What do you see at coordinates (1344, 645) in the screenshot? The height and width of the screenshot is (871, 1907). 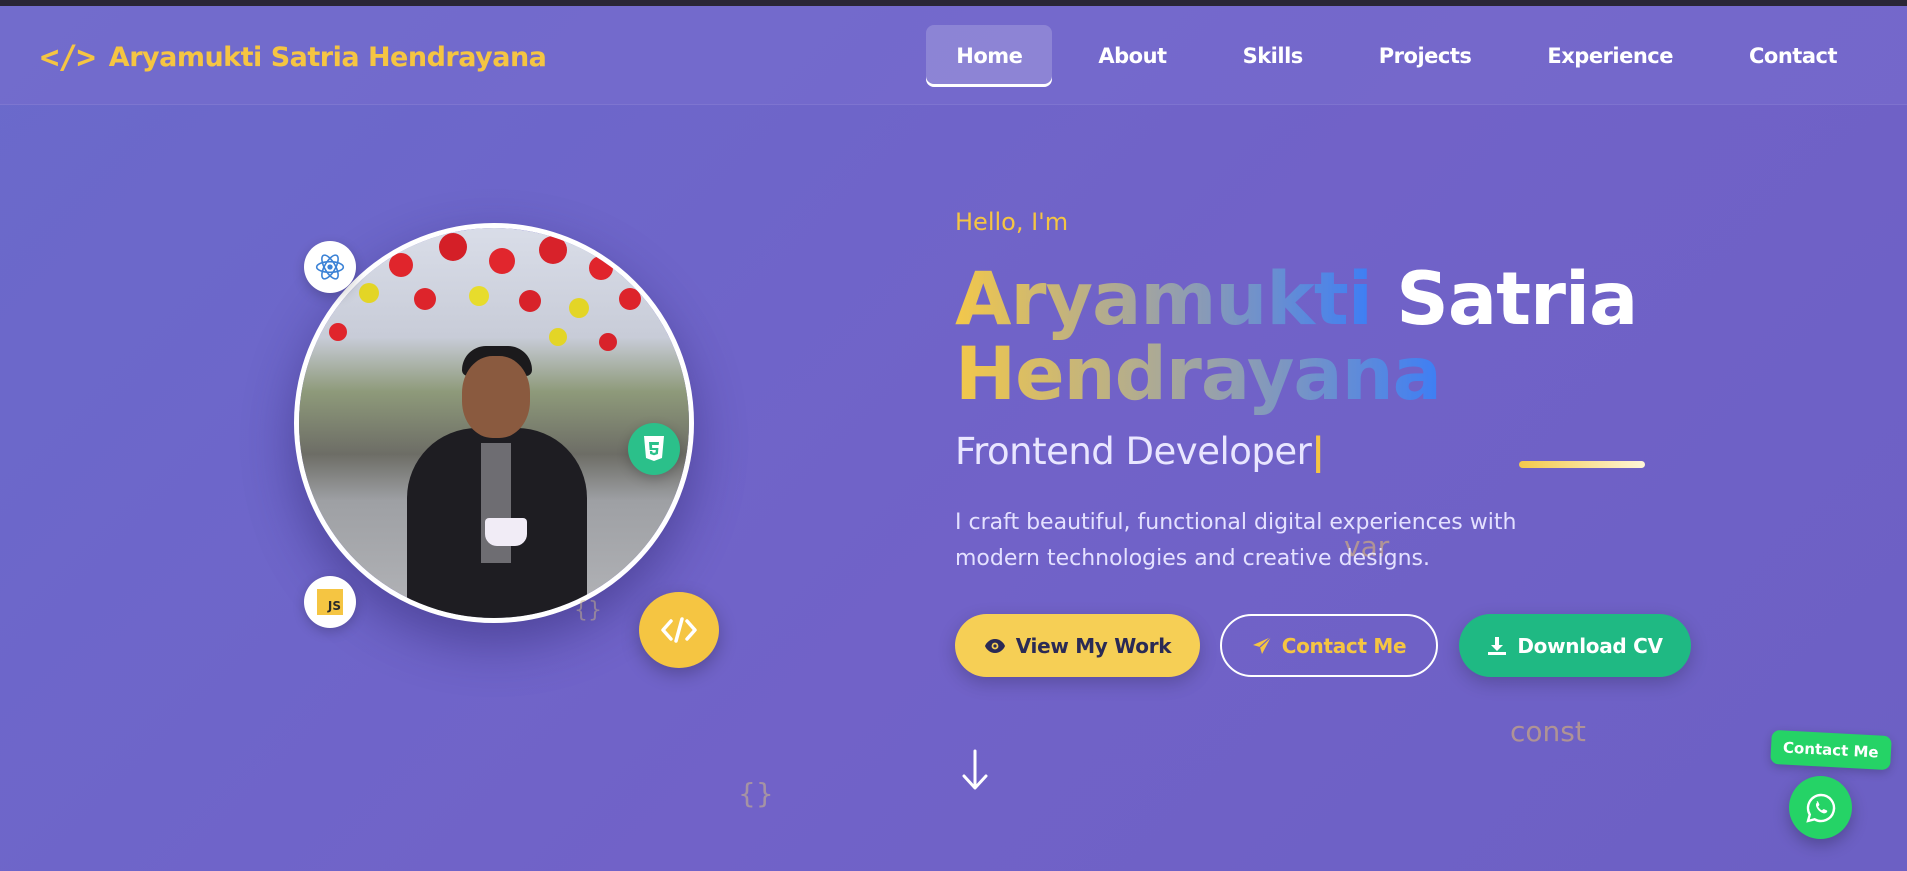 I see `contact-me-label: Contact Me` at bounding box center [1344, 645].